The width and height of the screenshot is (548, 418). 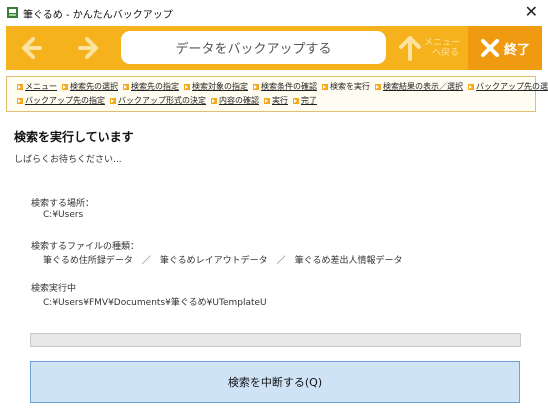 I want to click on abort-search-button: 検索を中断する(Q), so click(x=275, y=382).